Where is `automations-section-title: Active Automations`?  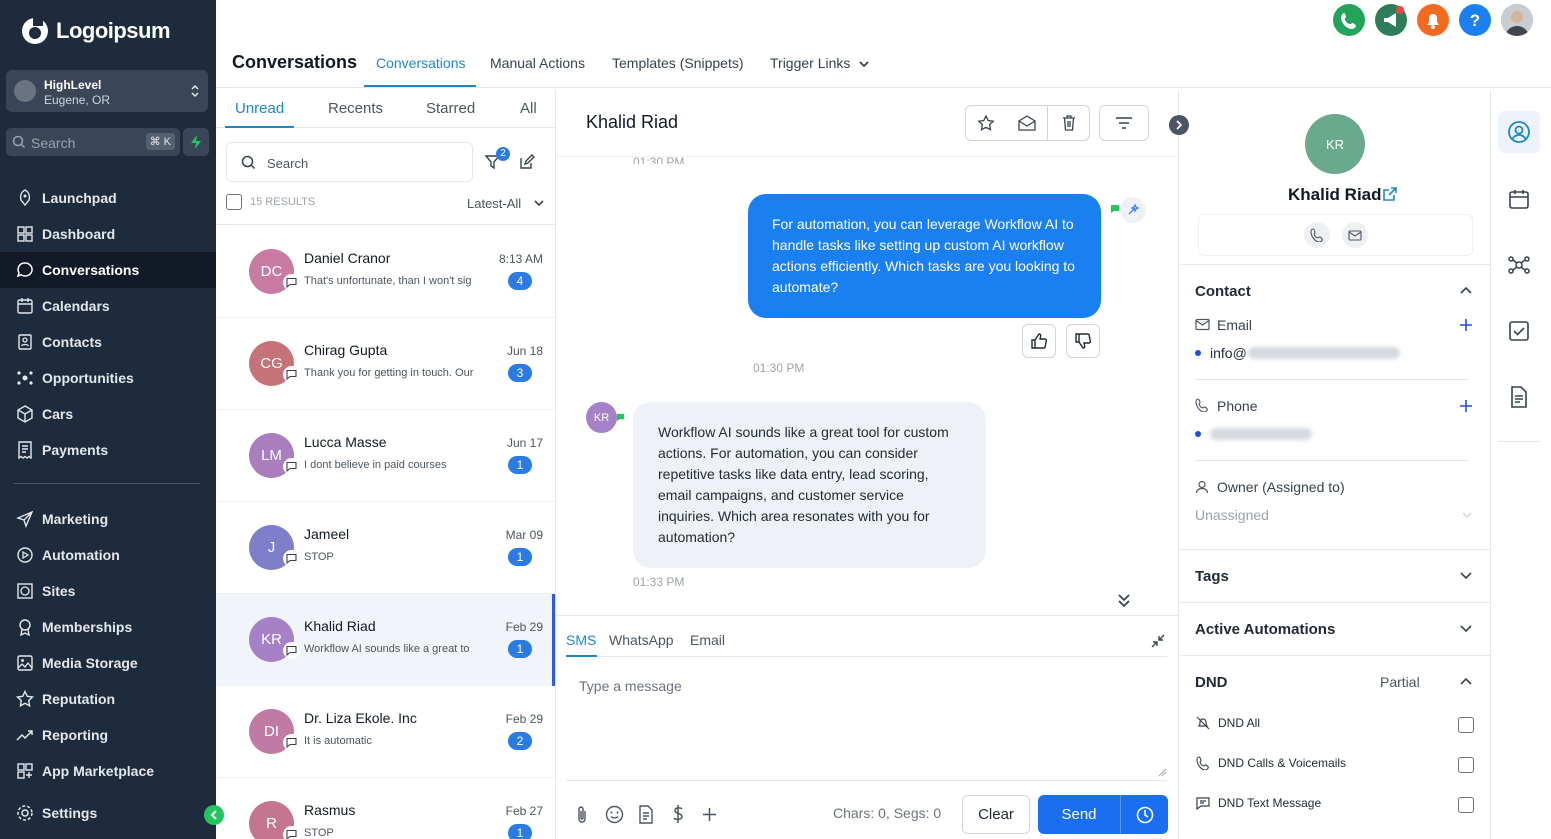 automations-section-title: Active Automations is located at coordinates (1265, 629).